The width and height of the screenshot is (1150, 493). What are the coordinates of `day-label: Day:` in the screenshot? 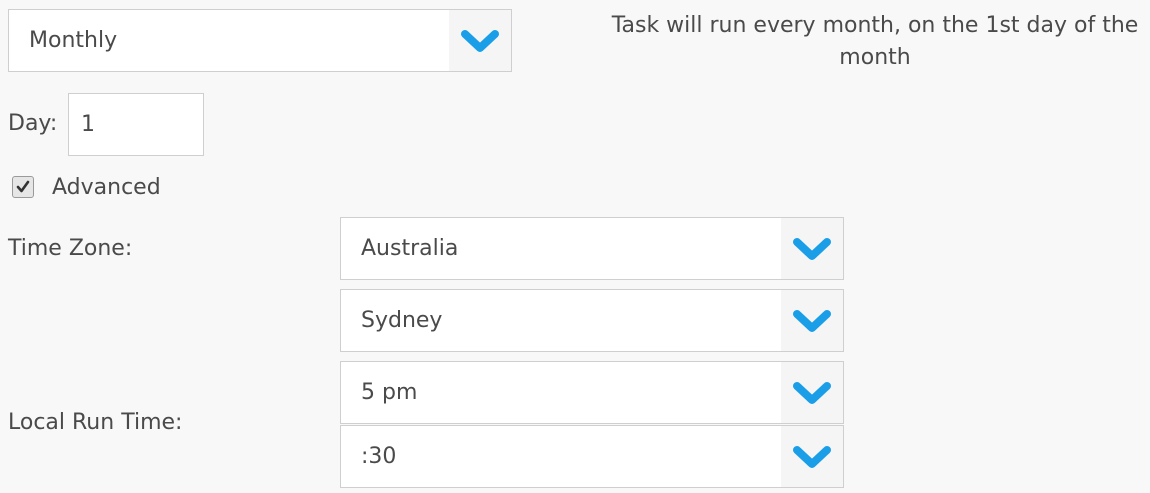 It's located at (33, 123).